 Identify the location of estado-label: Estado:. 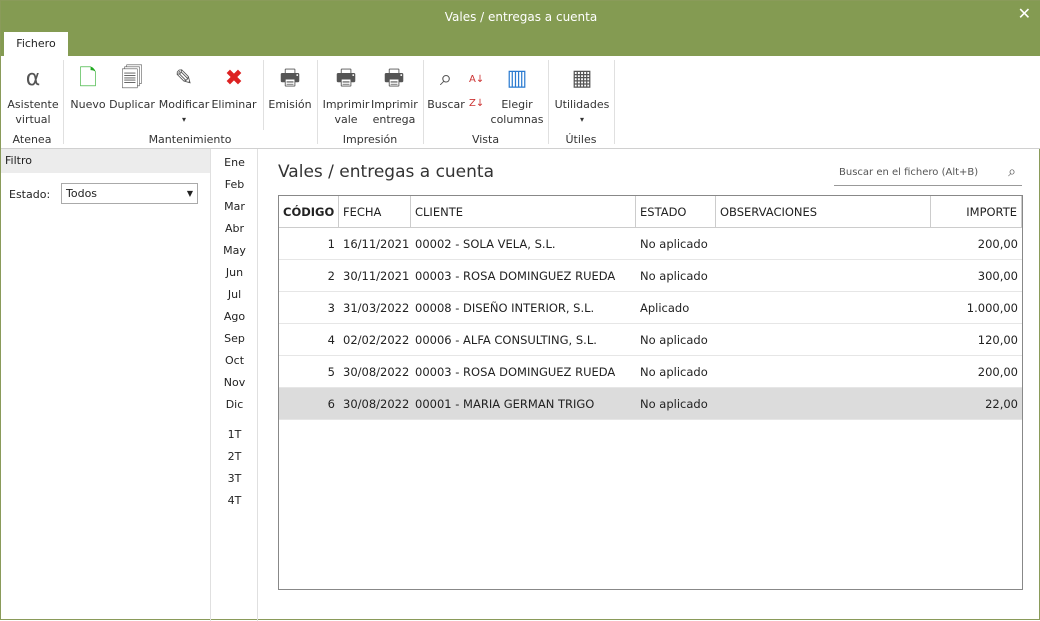
(30, 194).